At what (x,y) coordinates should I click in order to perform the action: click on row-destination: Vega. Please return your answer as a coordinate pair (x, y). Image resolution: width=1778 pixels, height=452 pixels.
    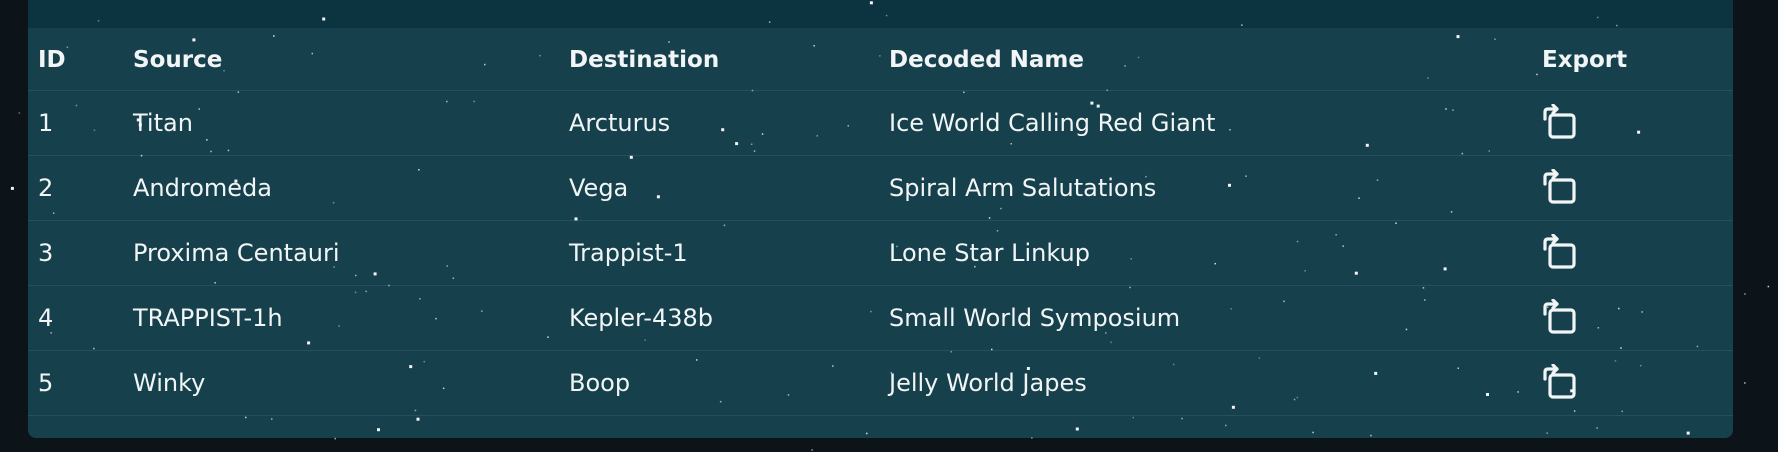
    Looking at the image, I should click on (599, 188).